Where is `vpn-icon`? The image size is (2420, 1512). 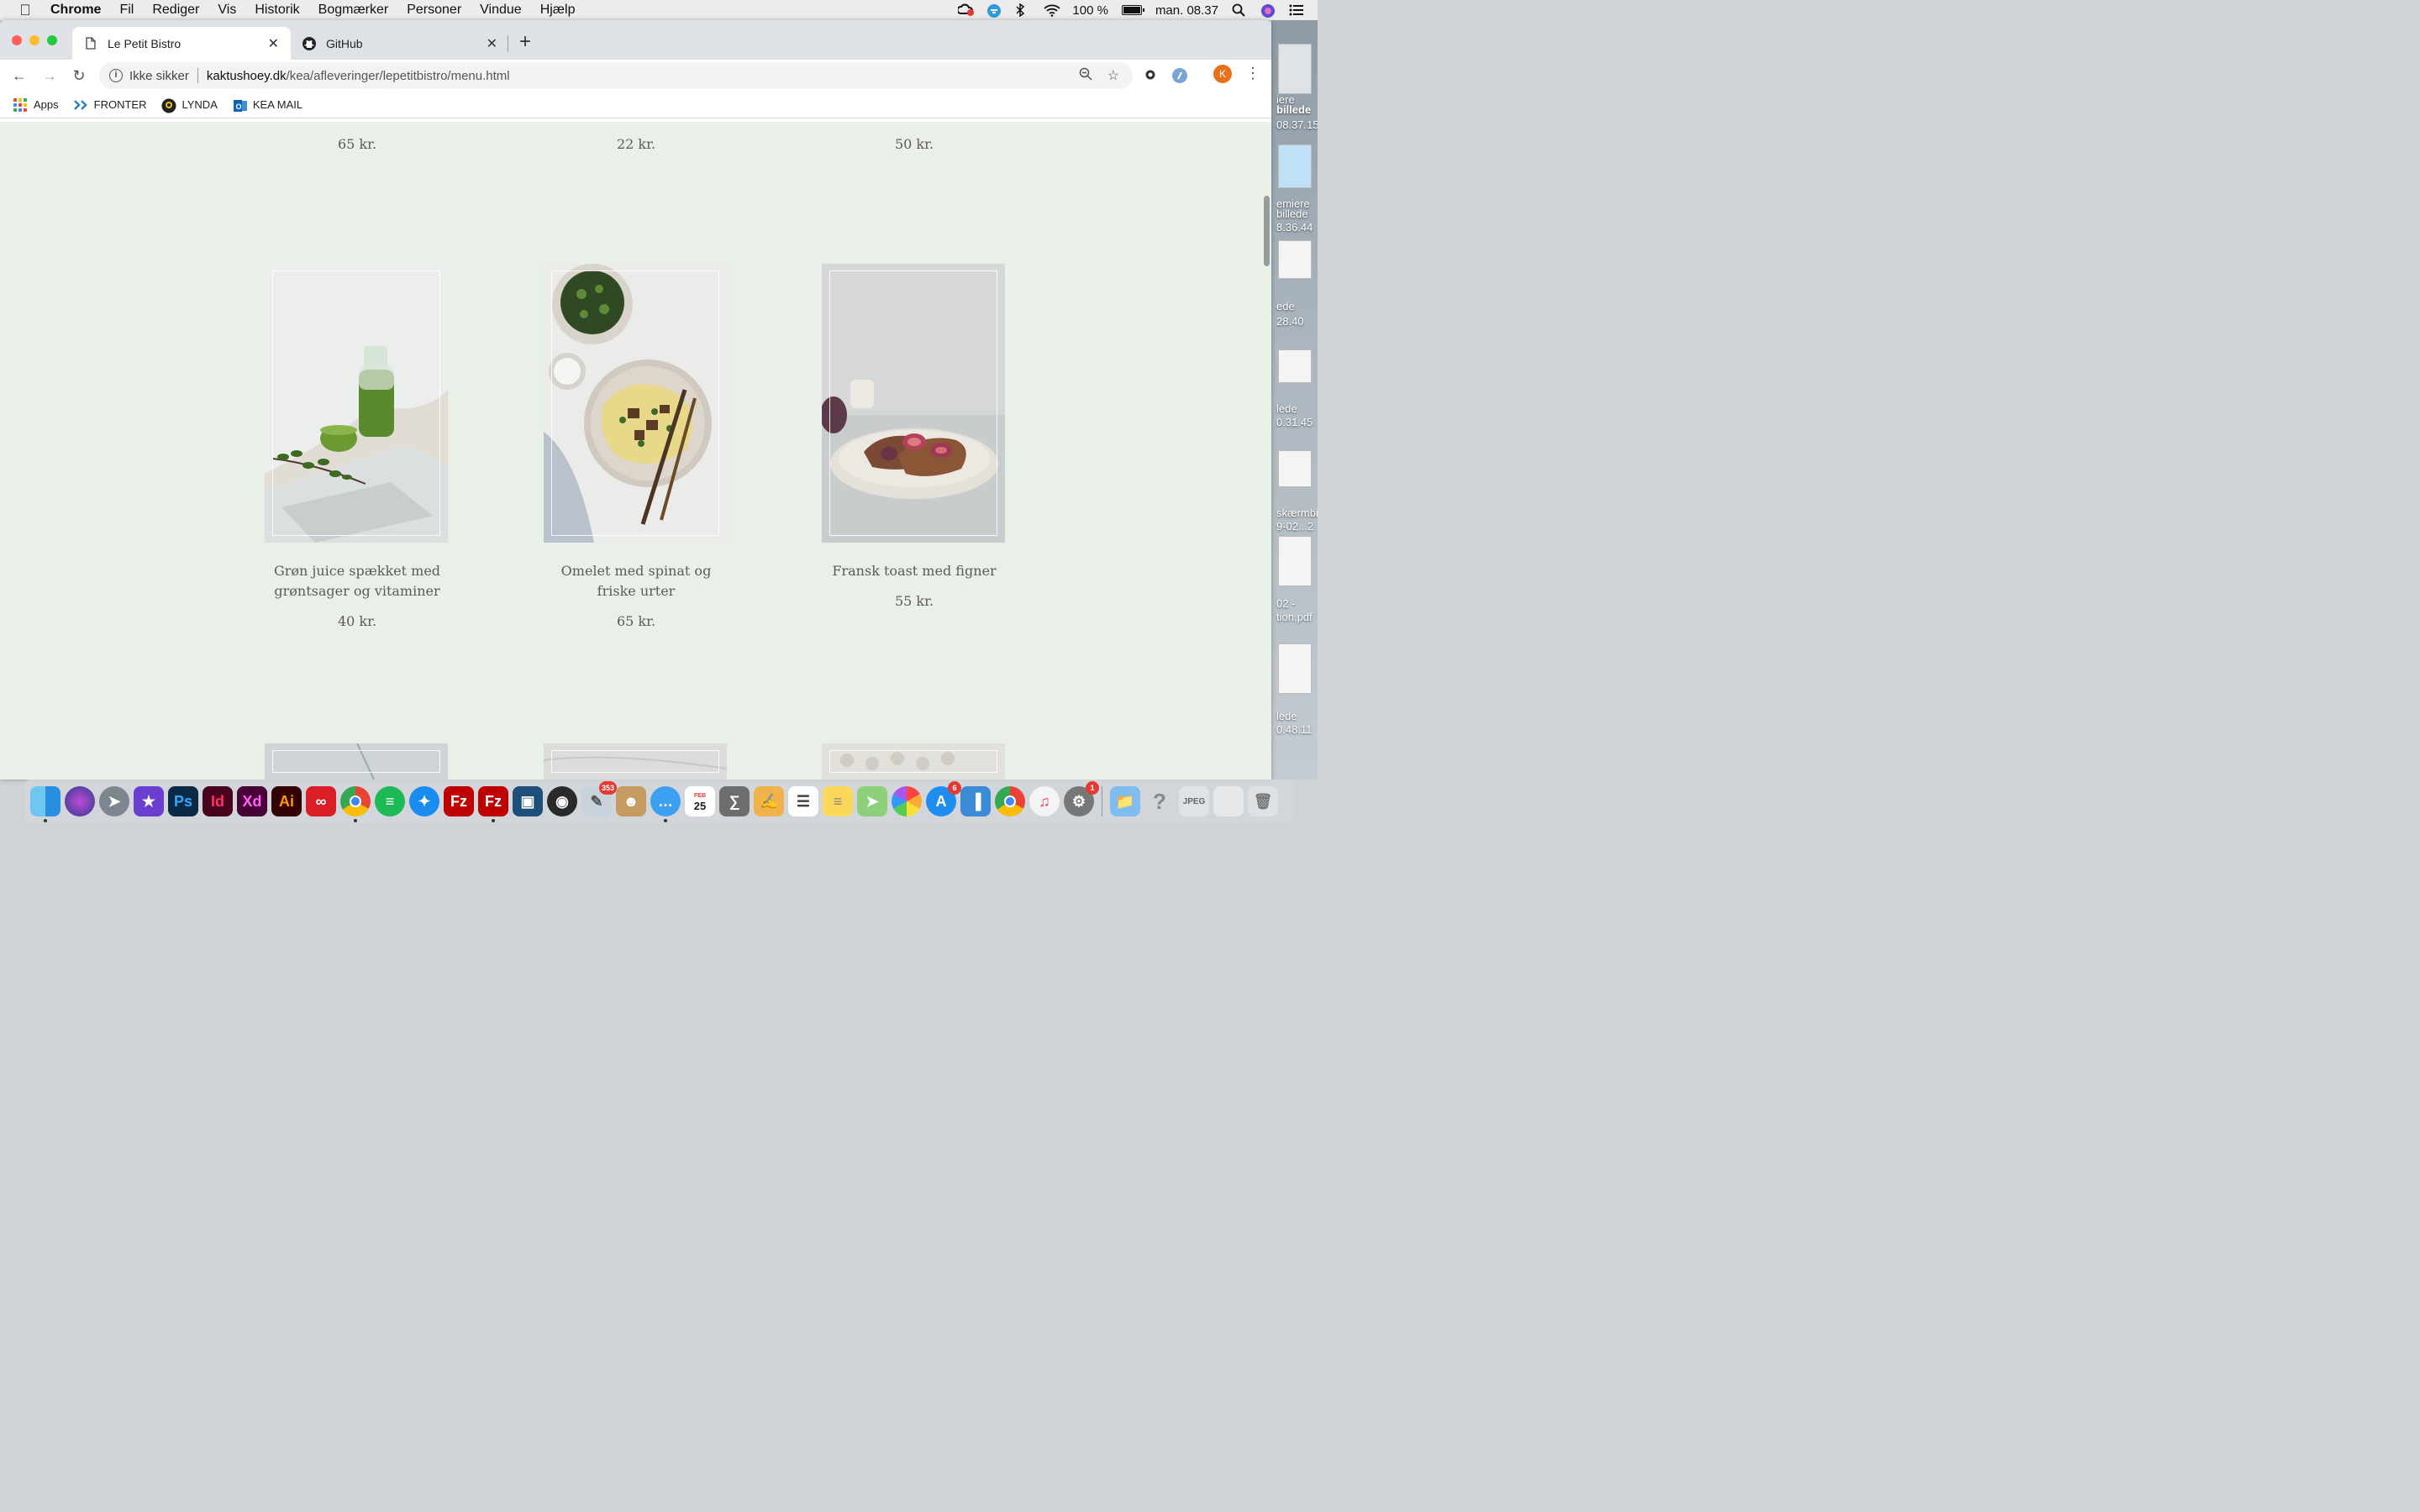 vpn-icon is located at coordinates (994, 10).